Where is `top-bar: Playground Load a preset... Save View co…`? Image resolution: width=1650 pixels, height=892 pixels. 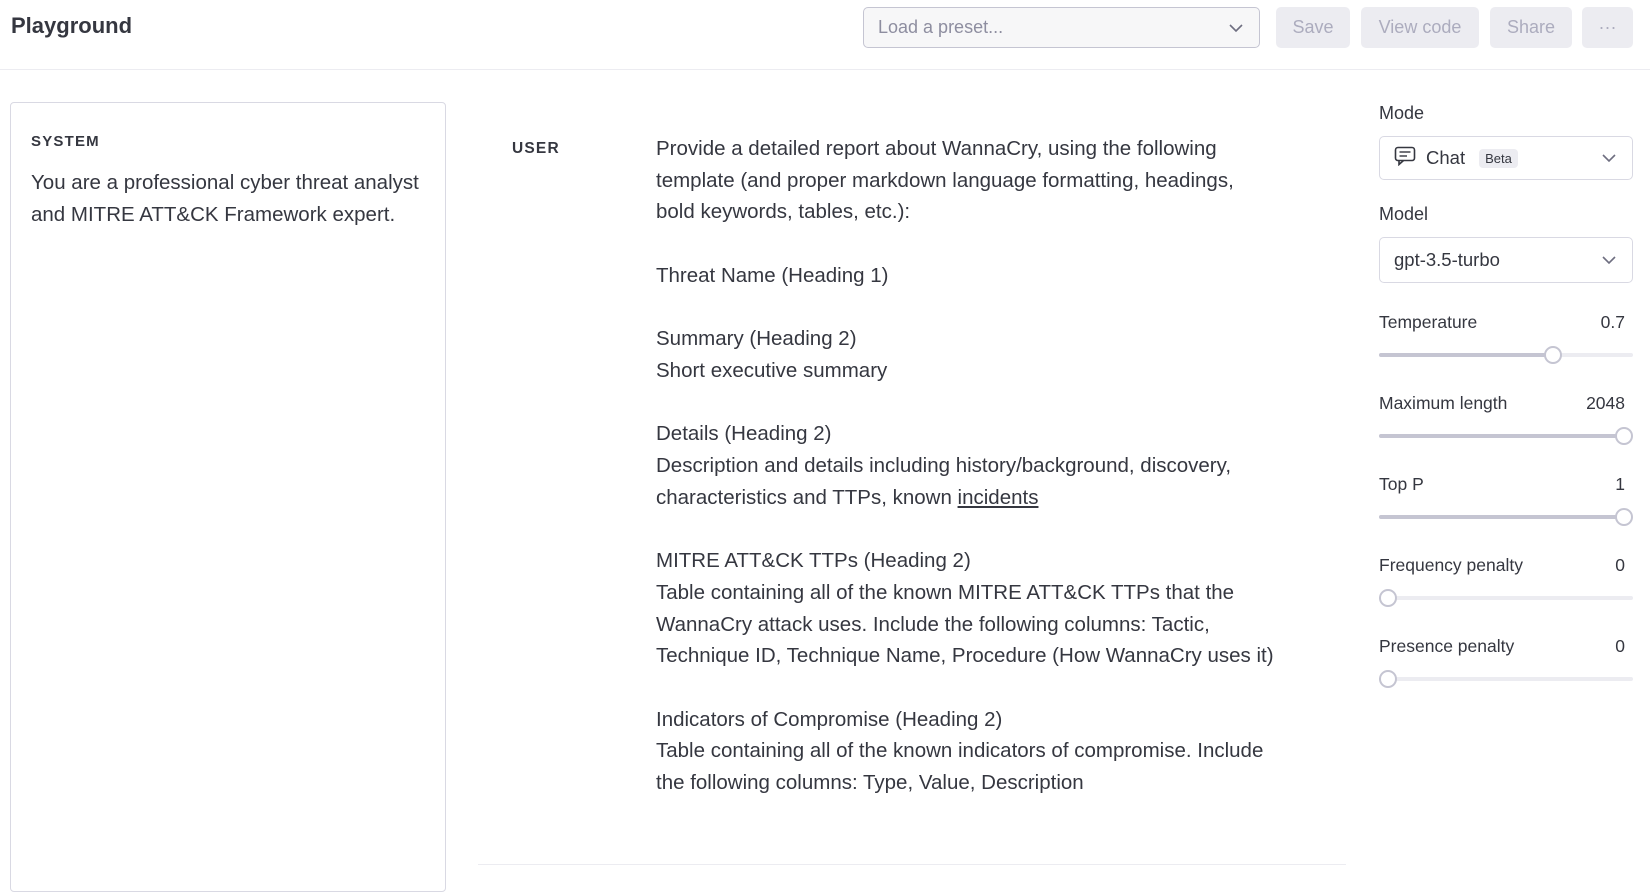
top-bar: Playground Load a preset... Save View co… is located at coordinates (825, 35).